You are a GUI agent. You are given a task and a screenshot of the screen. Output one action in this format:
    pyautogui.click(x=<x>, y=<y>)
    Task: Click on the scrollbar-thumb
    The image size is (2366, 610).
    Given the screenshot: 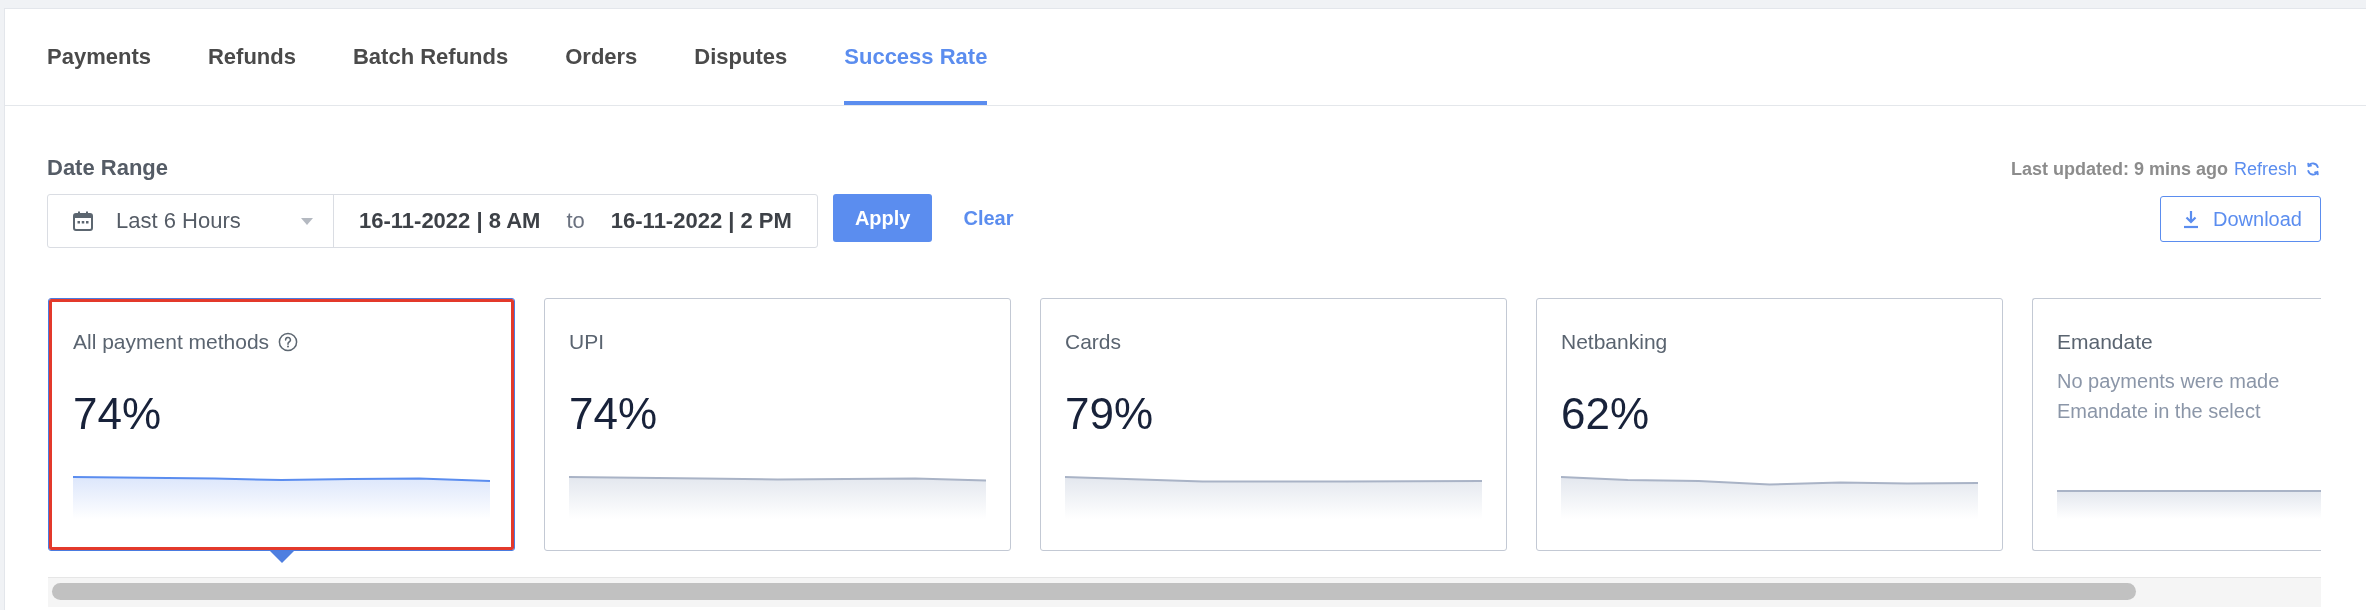 What is the action you would take?
    pyautogui.click(x=1094, y=591)
    